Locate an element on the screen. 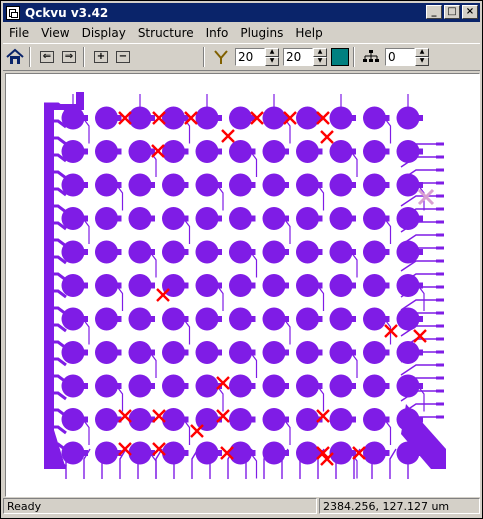 Image resolution: width=483 pixels, height=519 pixels. status-text: Ready is located at coordinates (160, 506).